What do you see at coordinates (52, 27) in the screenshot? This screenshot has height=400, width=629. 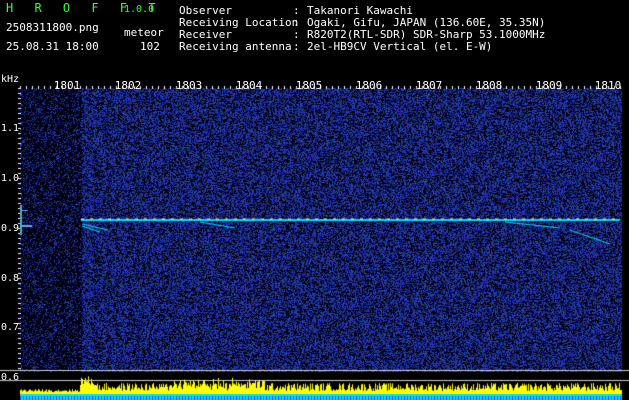 I see `file-name: 2508311800.png` at bounding box center [52, 27].